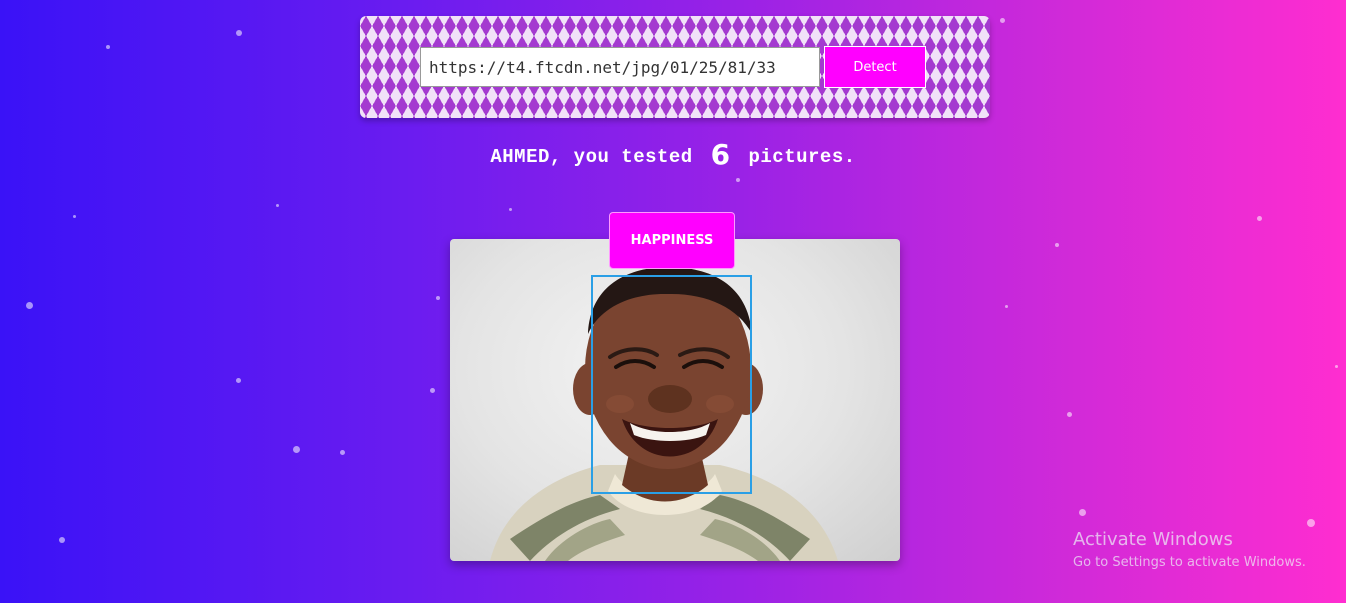 Image resolution: width=1346 pixels, height=603 pixels. I want to click on url-form-panel: Detect, so click(675, 67).